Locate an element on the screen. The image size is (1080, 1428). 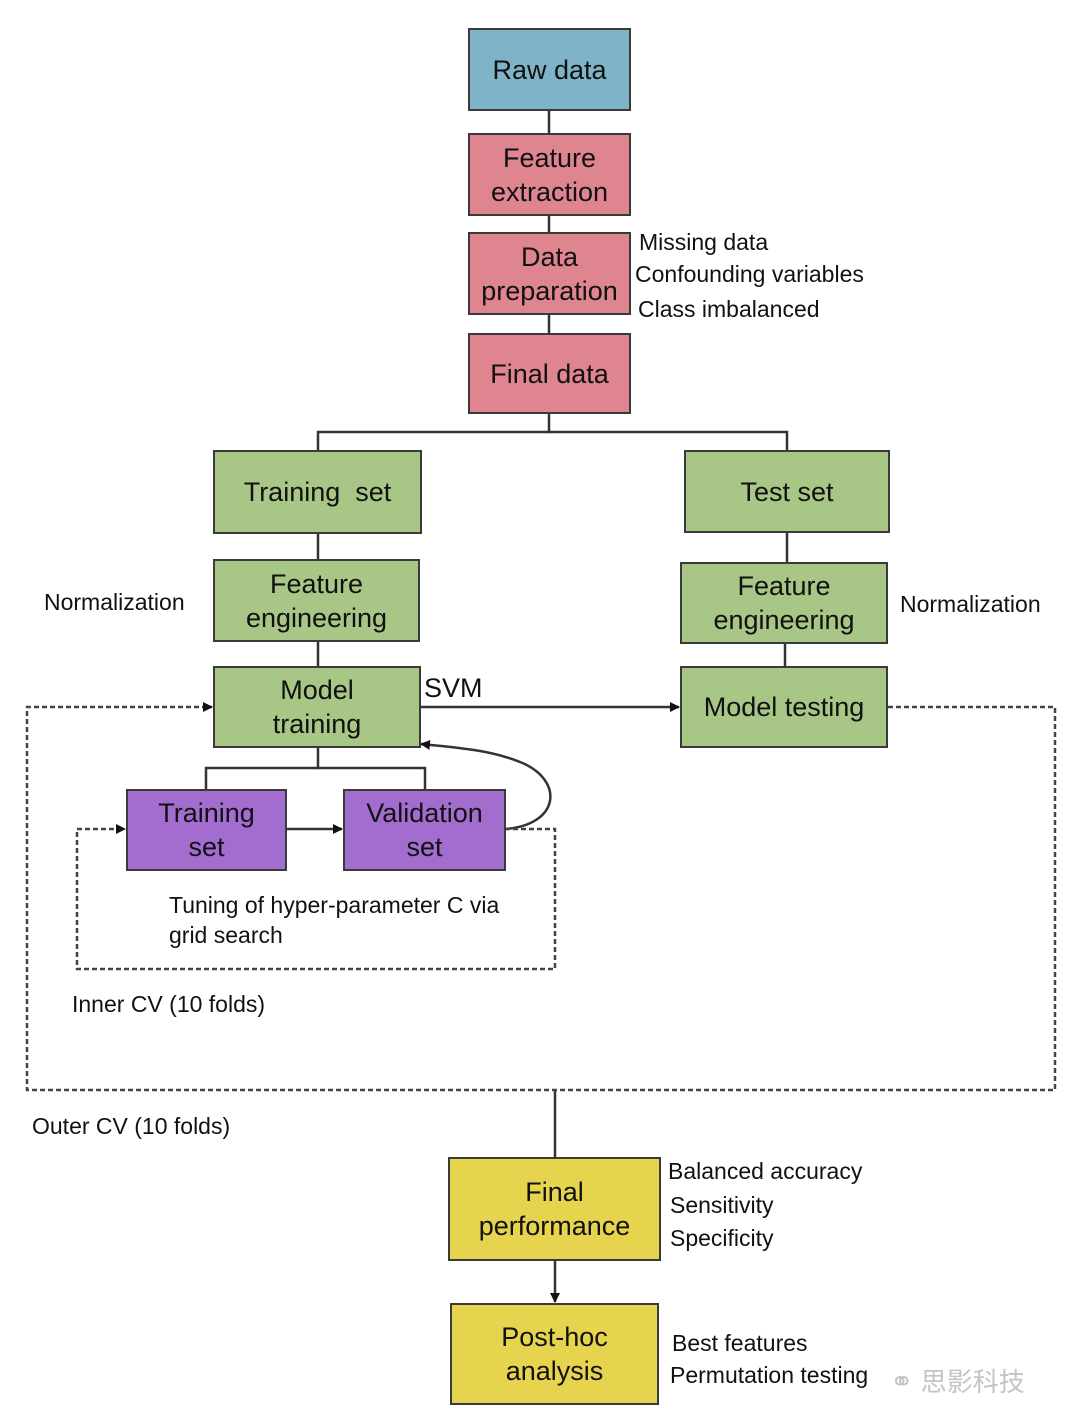
watermark-text: 思影科技 is located at coordinates (972, 1382).